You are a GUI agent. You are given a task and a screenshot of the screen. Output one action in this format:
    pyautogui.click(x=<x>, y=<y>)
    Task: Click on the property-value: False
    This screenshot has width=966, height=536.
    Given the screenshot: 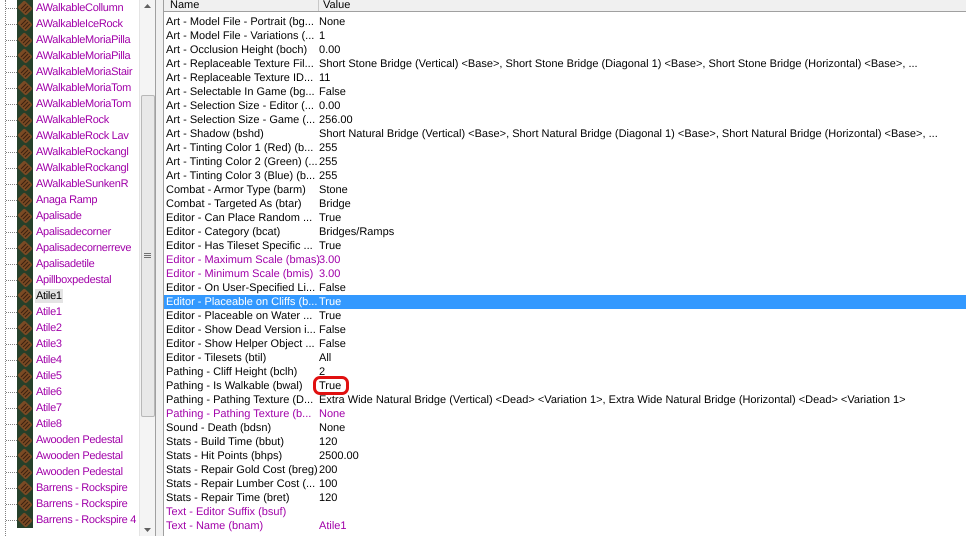 What is the action you would take?
    pyautogui.click(x=332, y=344)
    